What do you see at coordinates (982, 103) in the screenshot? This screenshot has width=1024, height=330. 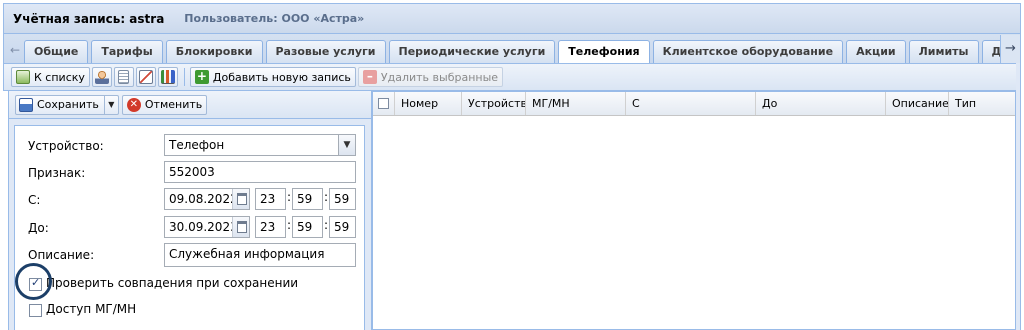 I see `column-header-type: Тип` at bounding box center [982, 103].